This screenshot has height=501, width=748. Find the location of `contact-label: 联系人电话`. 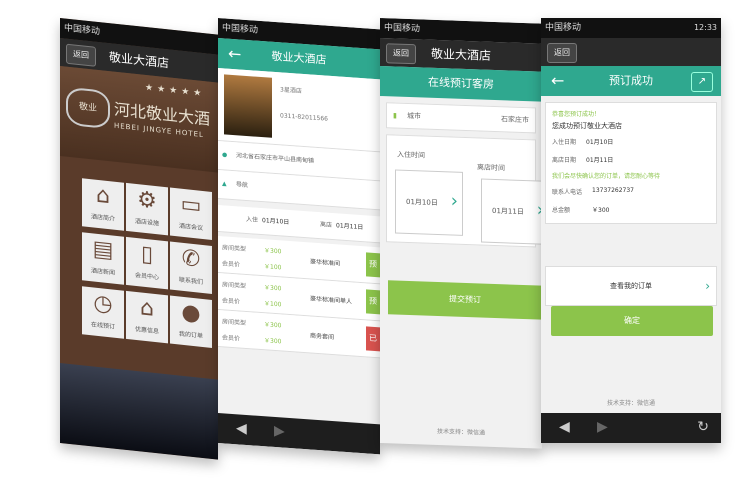

contact-label: 联系人电话 is located at coordinates (567, 192).